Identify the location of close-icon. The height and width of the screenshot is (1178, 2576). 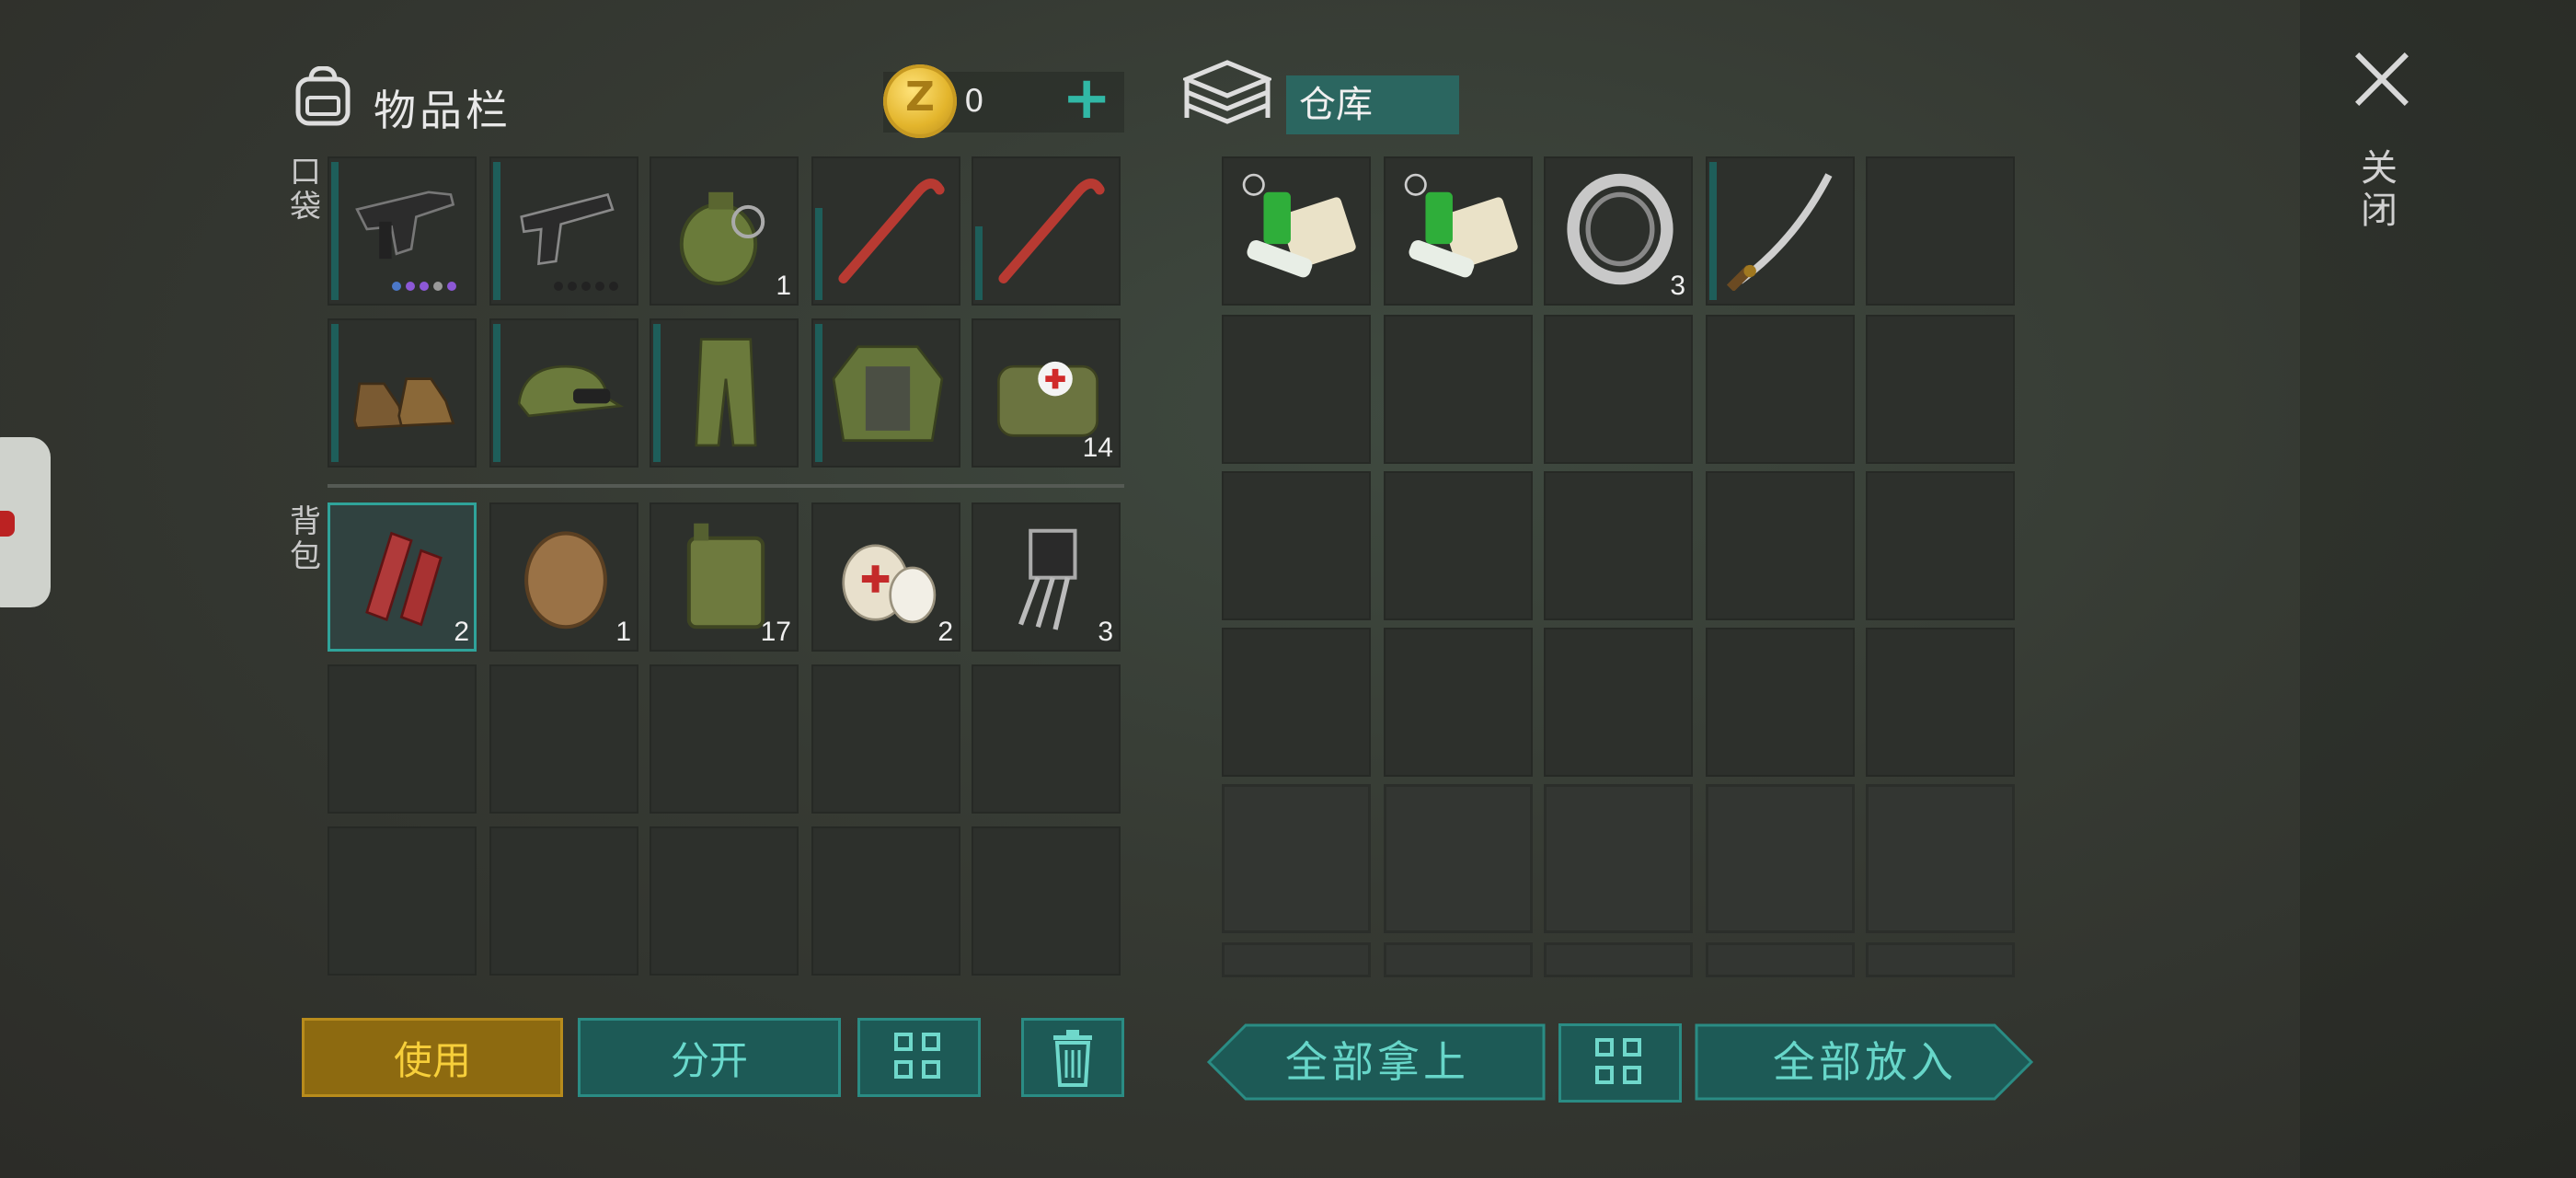
(2382, 80).